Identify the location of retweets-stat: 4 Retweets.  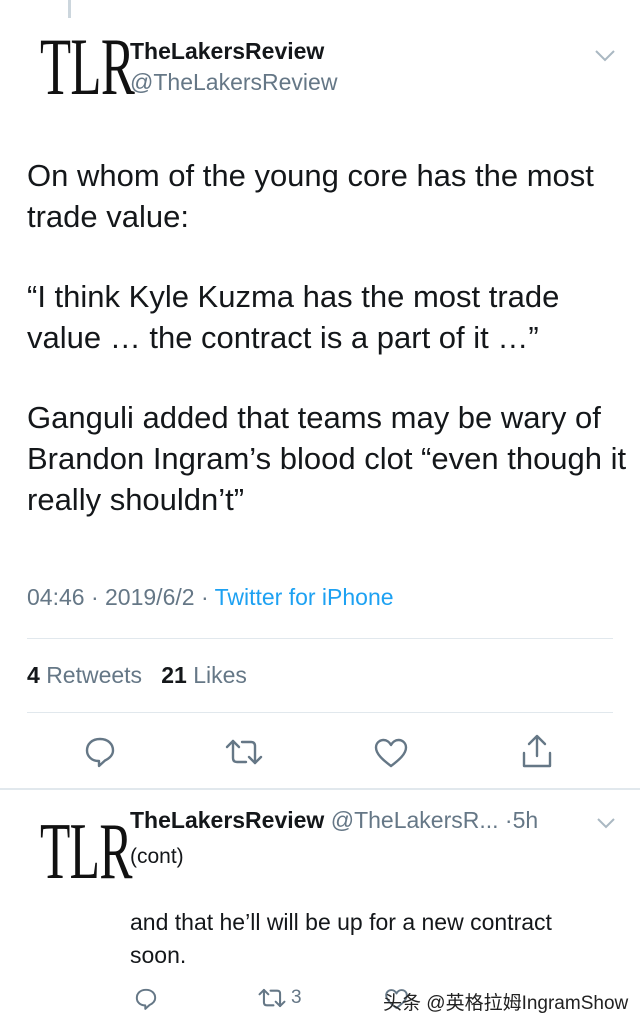
(84, 675).